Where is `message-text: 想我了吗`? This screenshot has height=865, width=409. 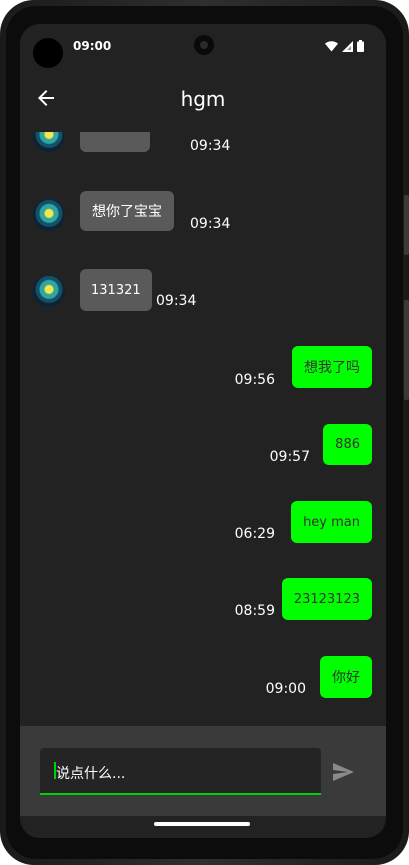 message-text: 想我了吗 is located at coordinates (332, 368).